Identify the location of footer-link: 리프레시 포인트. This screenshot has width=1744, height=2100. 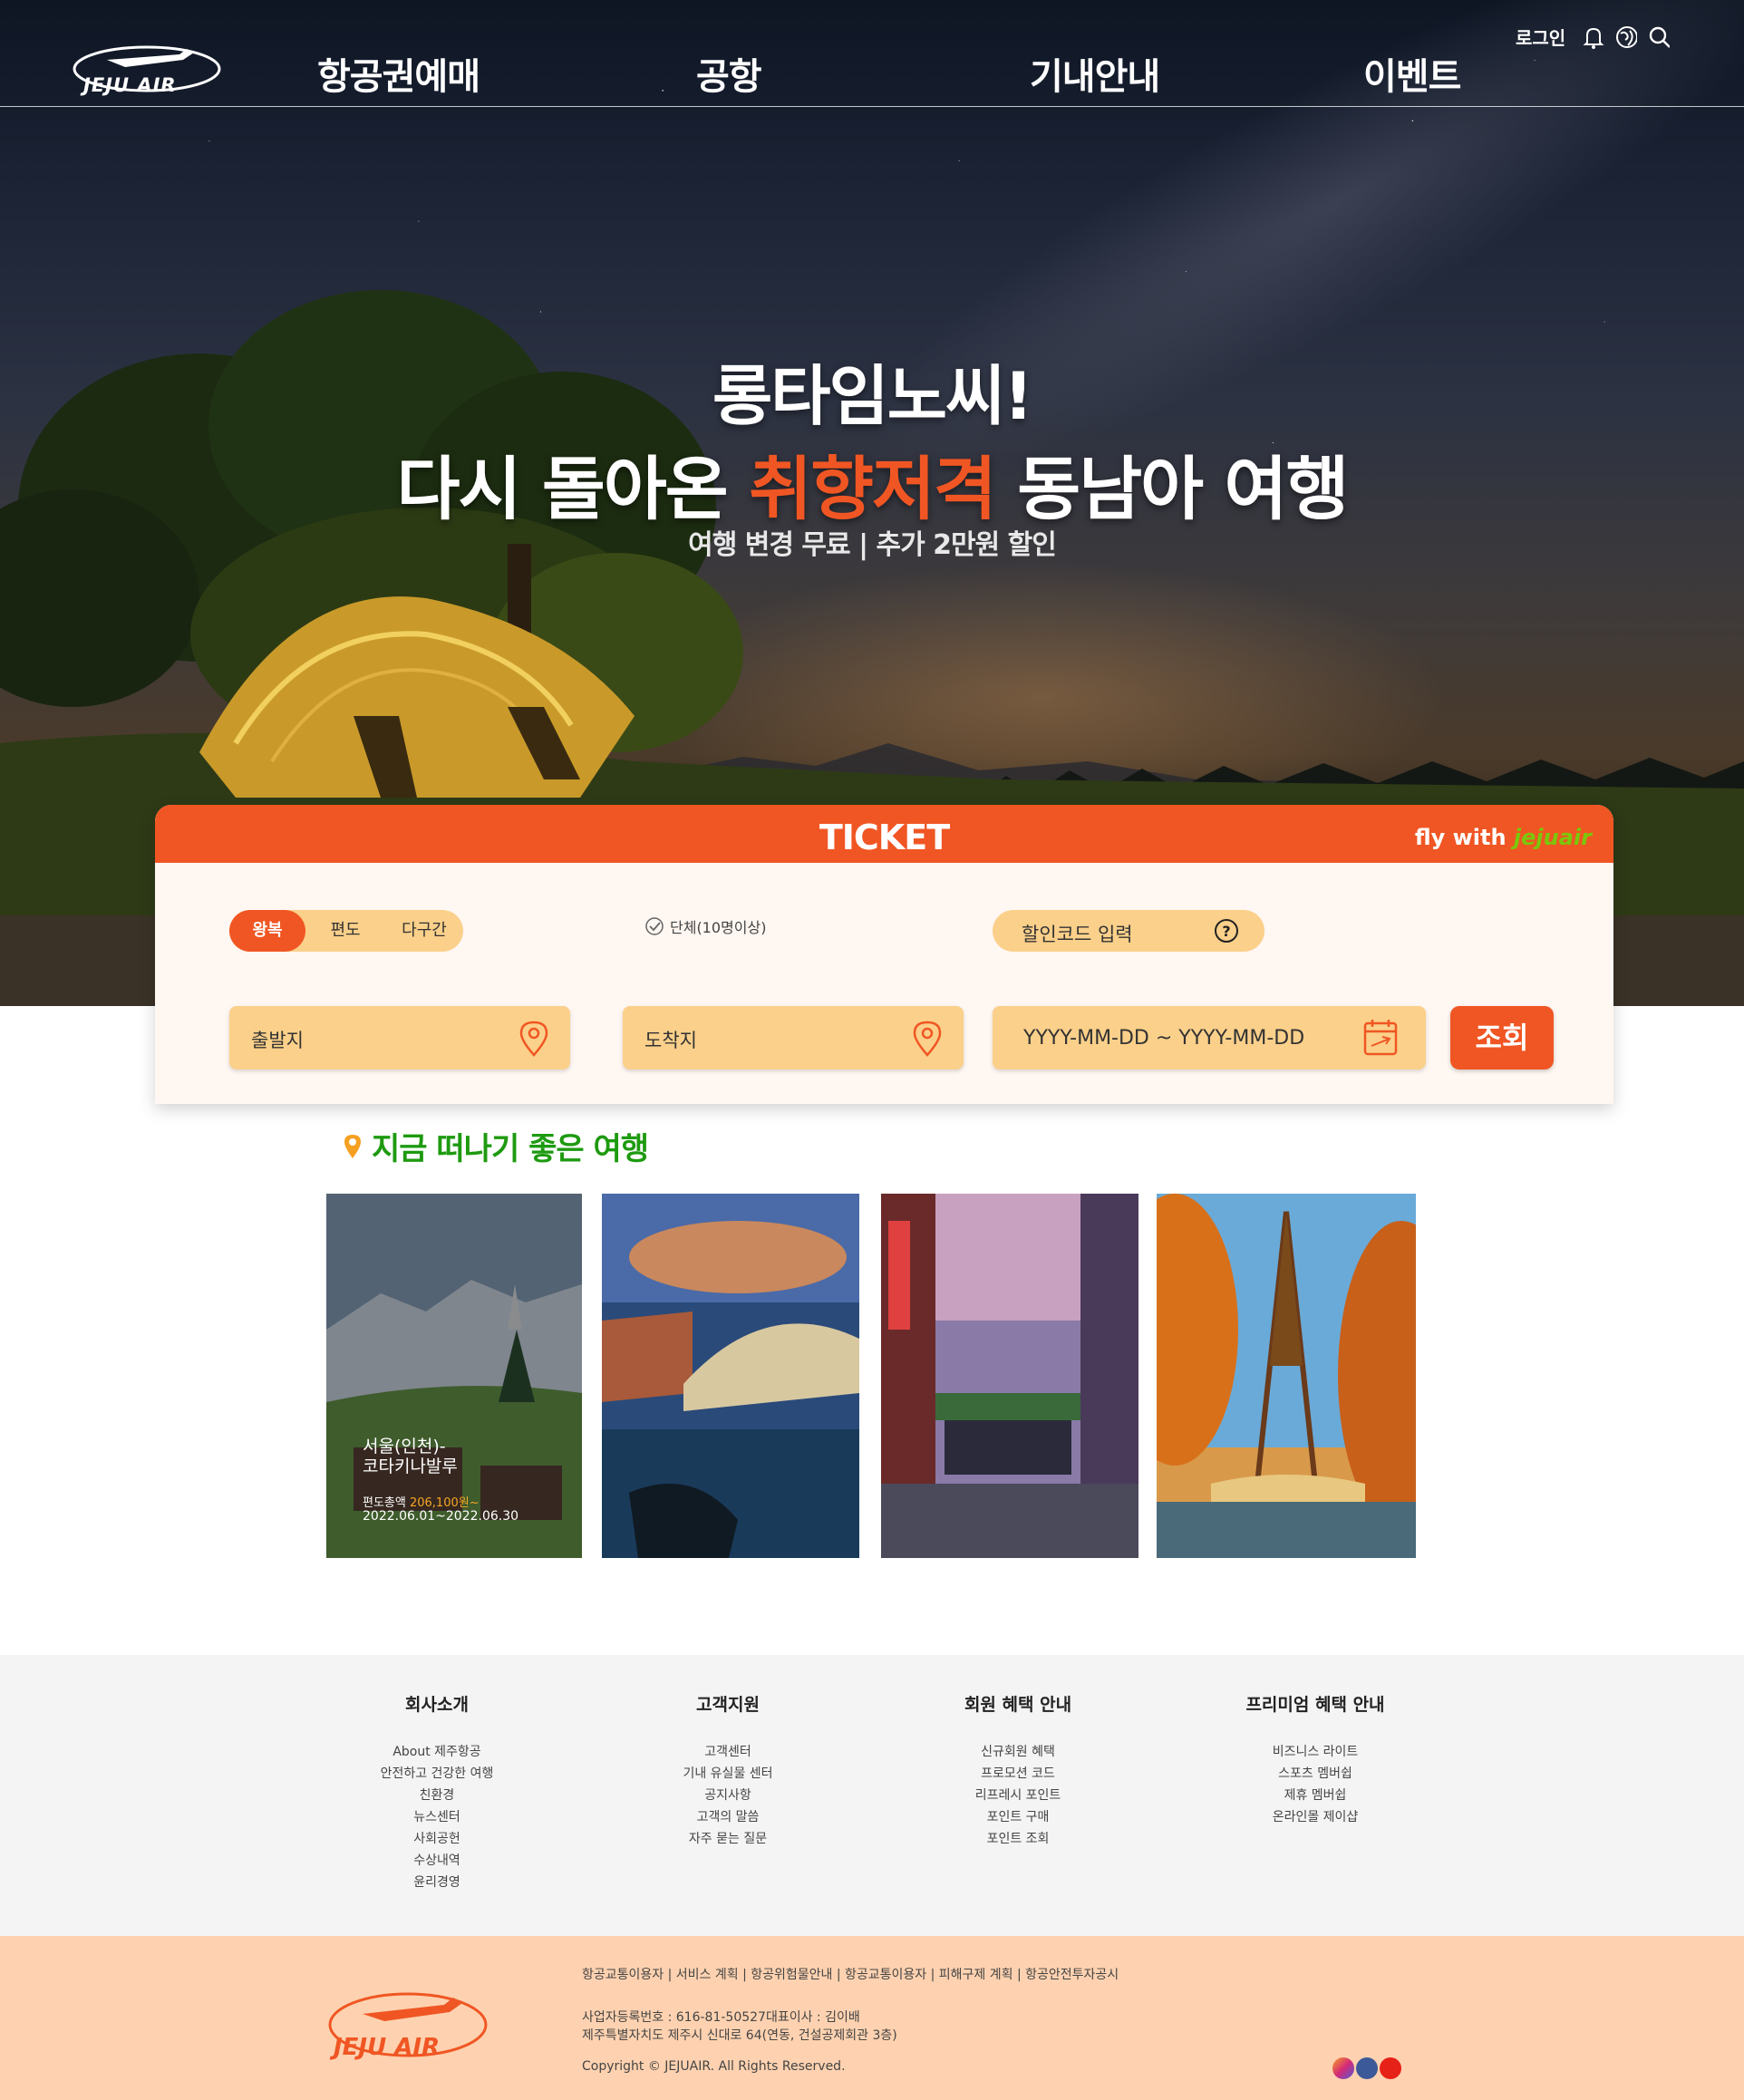
(1018, 1795).